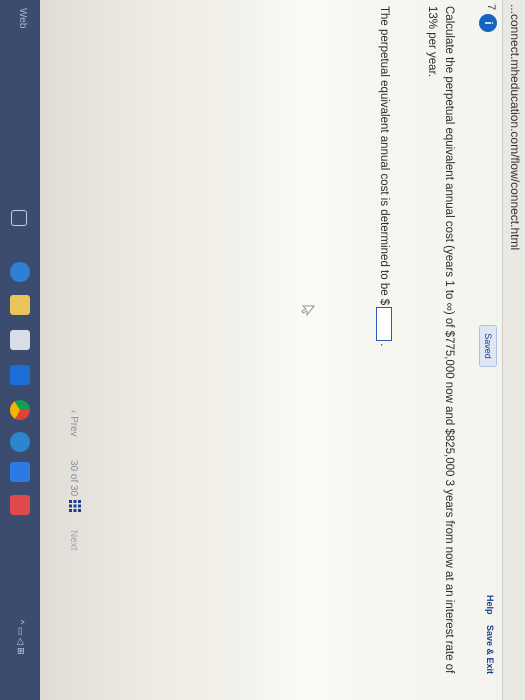 This screenshot has height=700, width=525. What do you see at coordinates (20, 272) in the screenshot?
I see `edge-icon` at bounding box center [20, 272].